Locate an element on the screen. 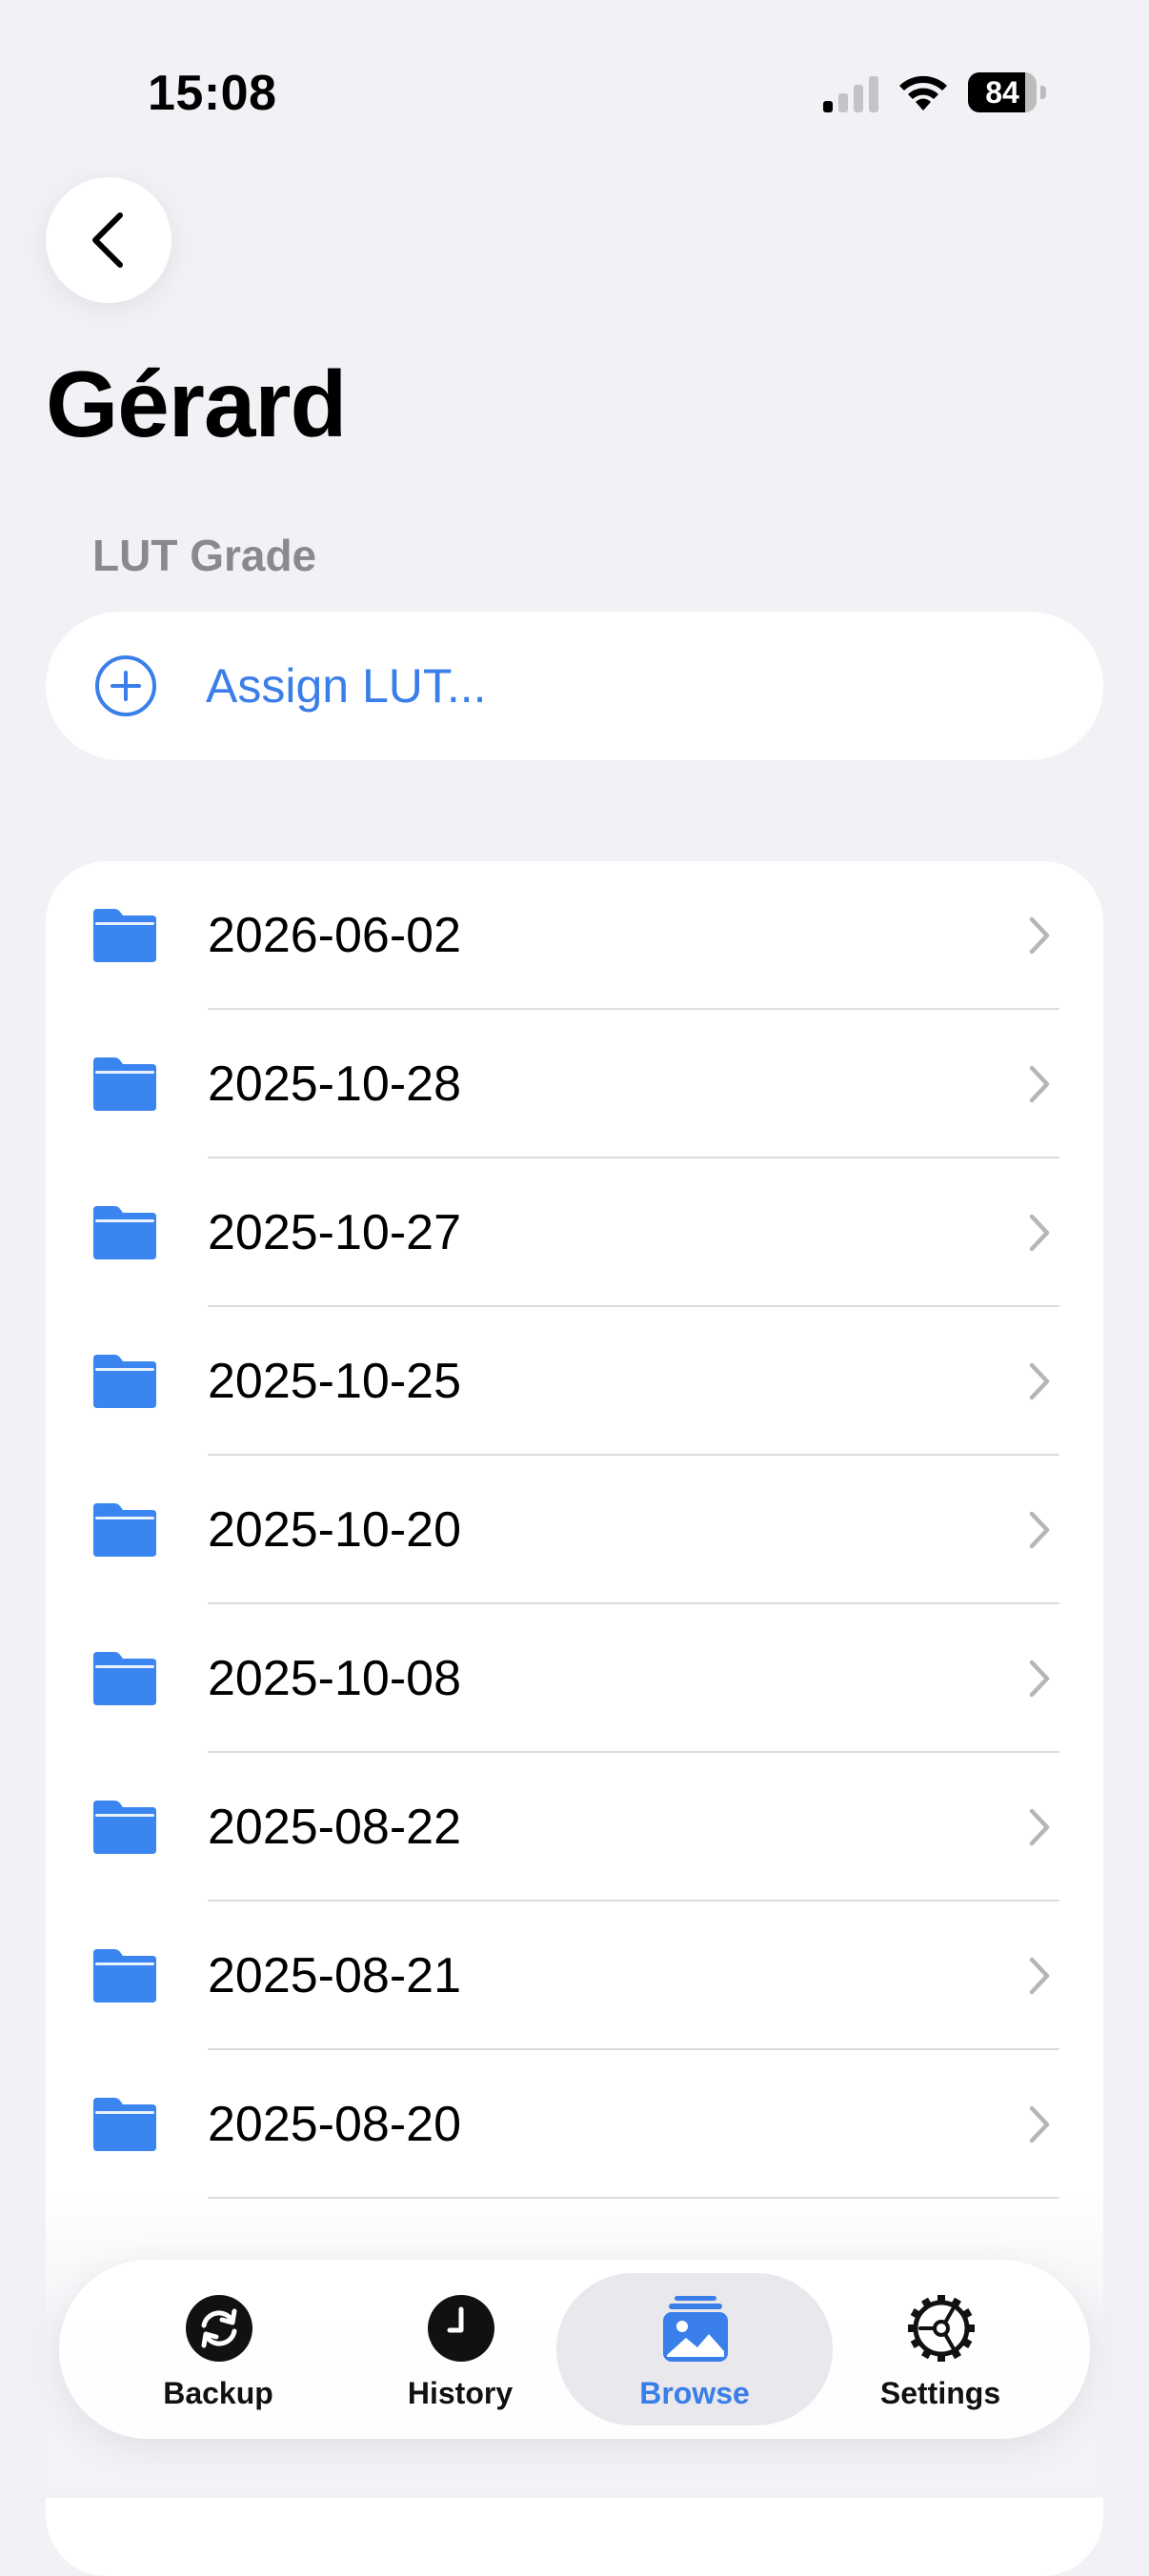 Image resolution: width=1149 pixels, height=2576 pixels. folder-label: 2025-10-20 is located at coordinates (334, 1530).